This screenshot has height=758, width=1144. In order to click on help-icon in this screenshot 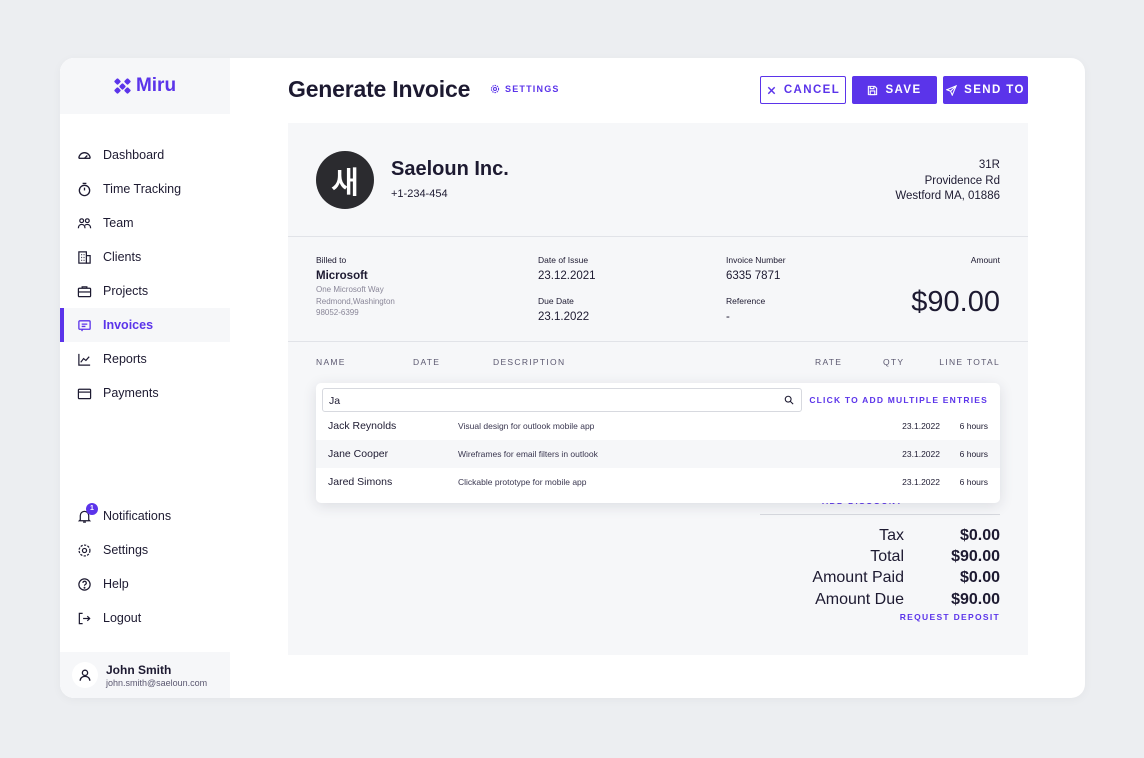, I will do `click(84, 584)`.